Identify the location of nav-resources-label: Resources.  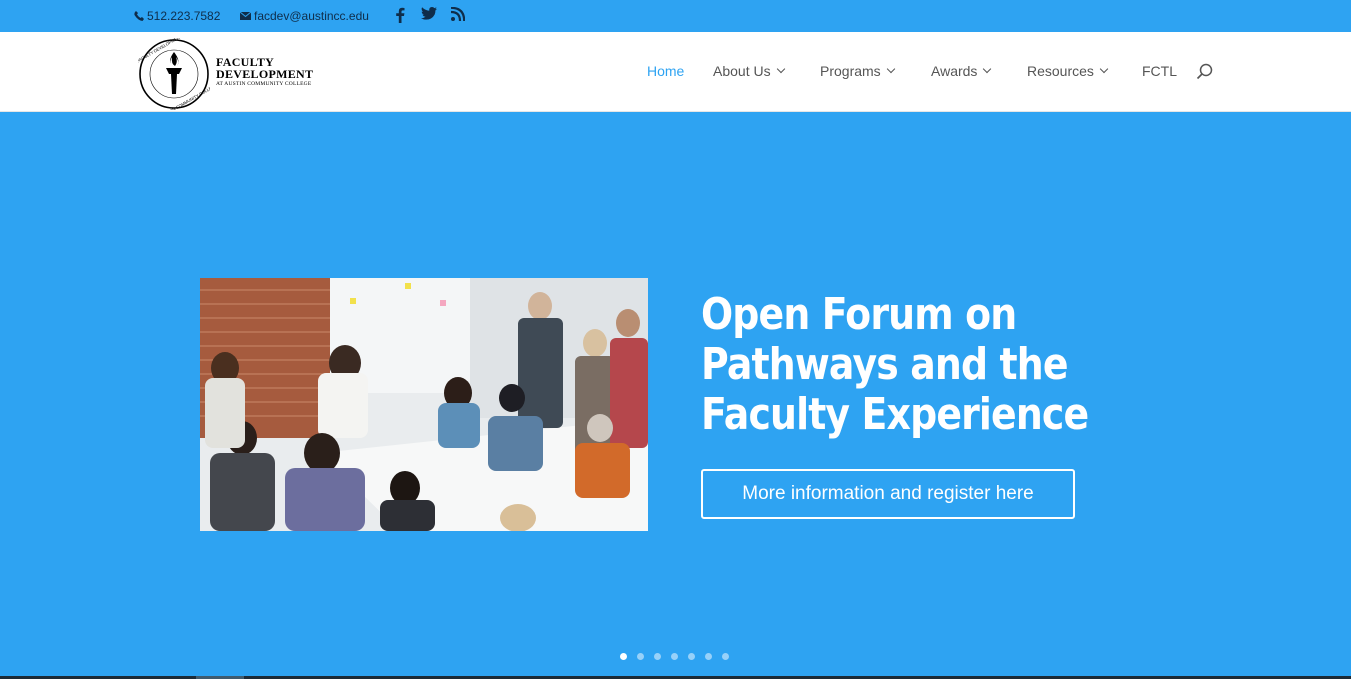
(1060, 71).